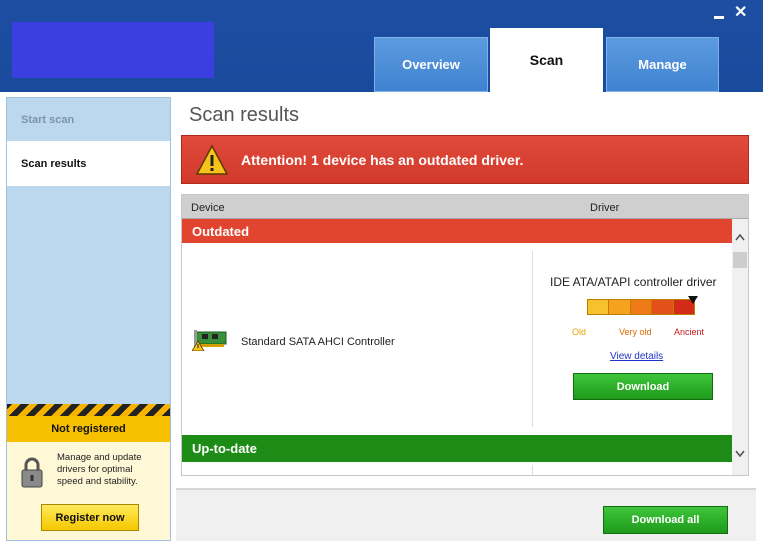 The width and height of the screenshot is (763, 547). Describe the element at coordinates (88, 164) in the screenshot. I see `sidebar-item-scan-results: Scan results` at that location.